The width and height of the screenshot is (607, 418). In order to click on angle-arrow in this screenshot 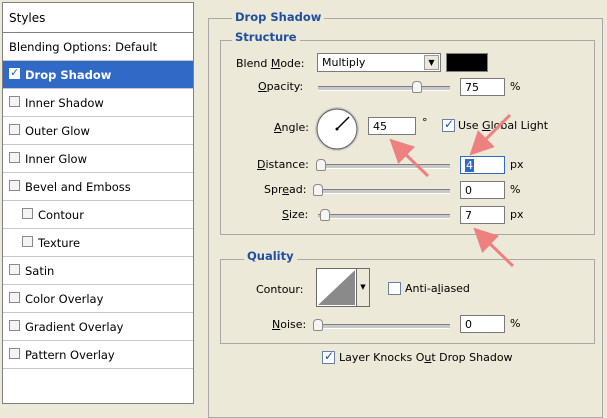, I will do `click(409, 158)`.